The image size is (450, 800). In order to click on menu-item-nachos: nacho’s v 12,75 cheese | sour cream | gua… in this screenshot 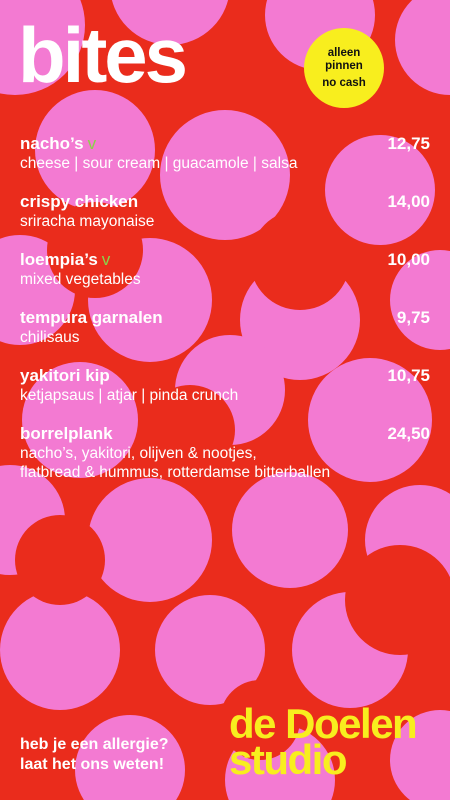, I will do `click(225, 153)`.